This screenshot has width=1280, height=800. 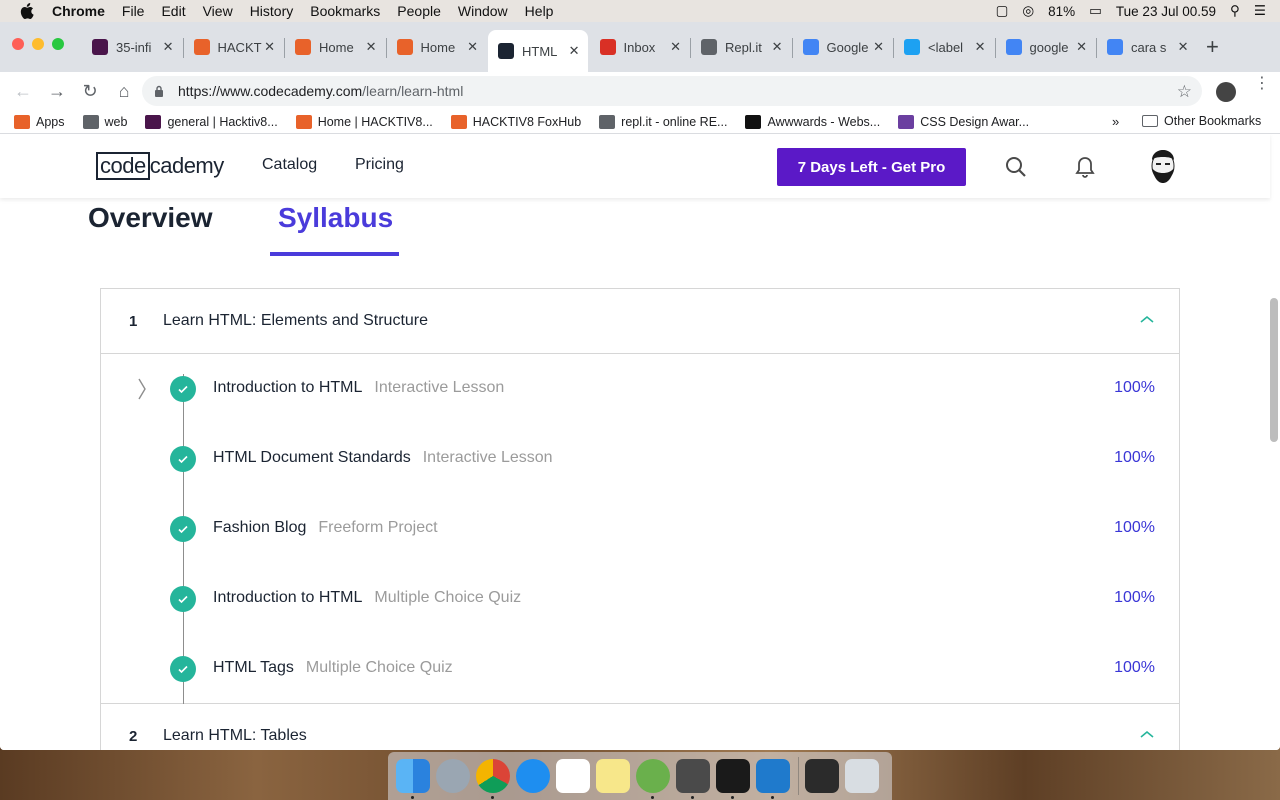 What do you see at coordinates (1061, 11) in the screenshot?
I see `battery-percent: 81%` at bounding box center [1061, 11].